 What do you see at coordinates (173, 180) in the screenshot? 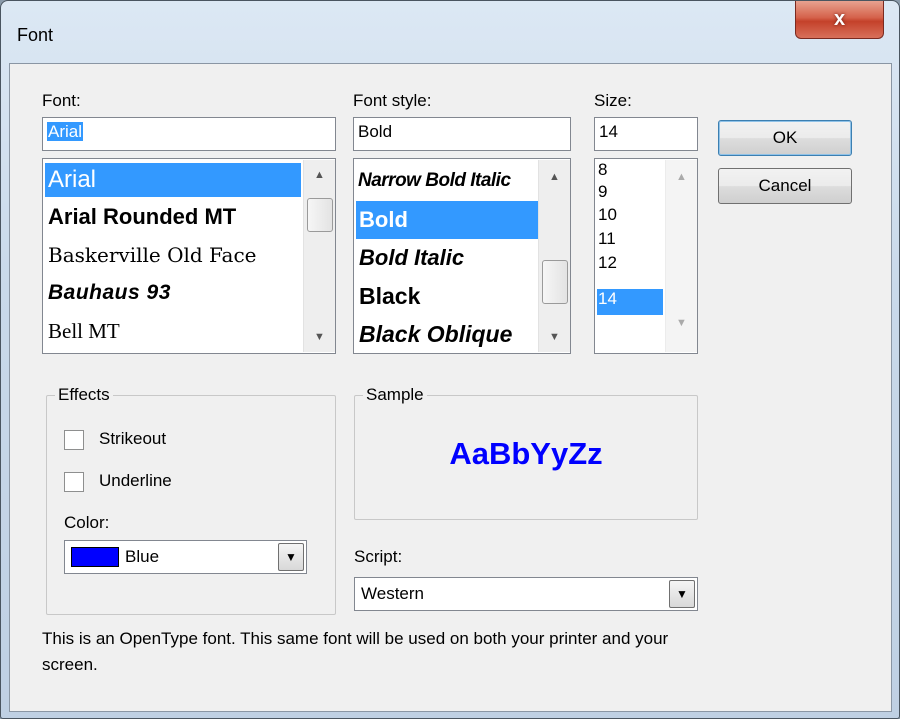
I see `font-list-item: Arial` at bounding box center [173, 180].